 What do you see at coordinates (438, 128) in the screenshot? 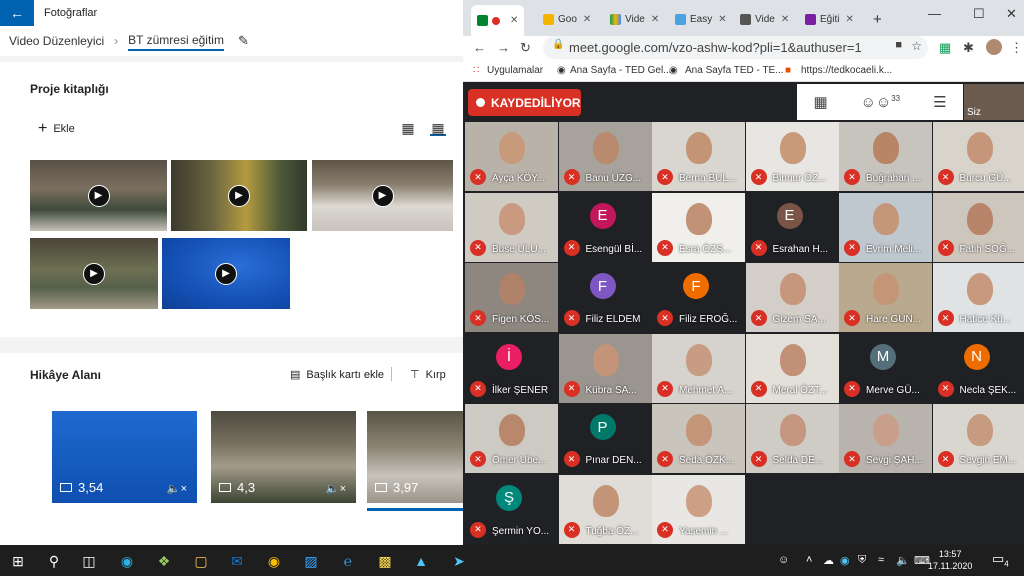
I see `small-grid-view-icon: ▦` at bounding box center [438, 128].